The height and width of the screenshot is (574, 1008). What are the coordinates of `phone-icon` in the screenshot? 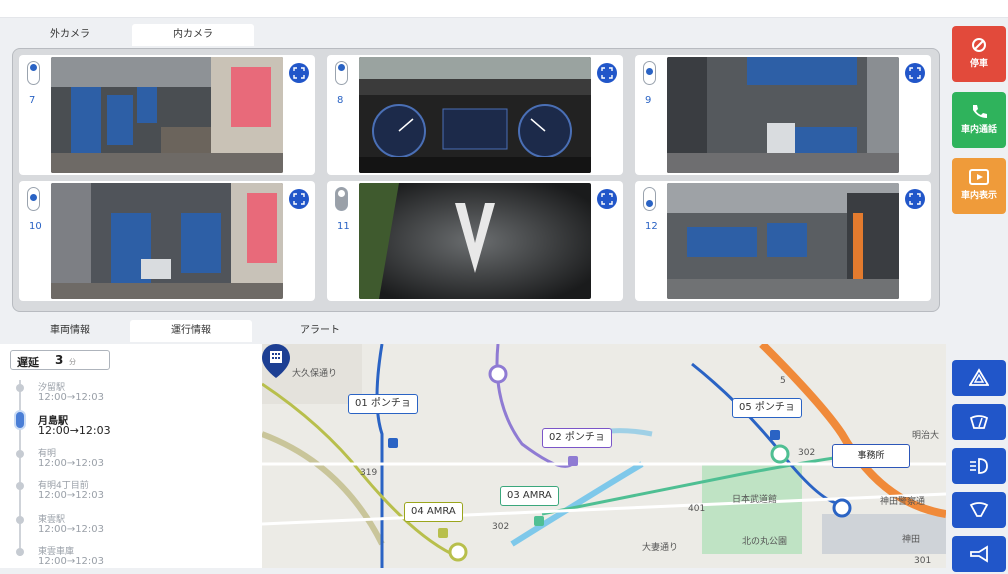 It's located at (980, 111).